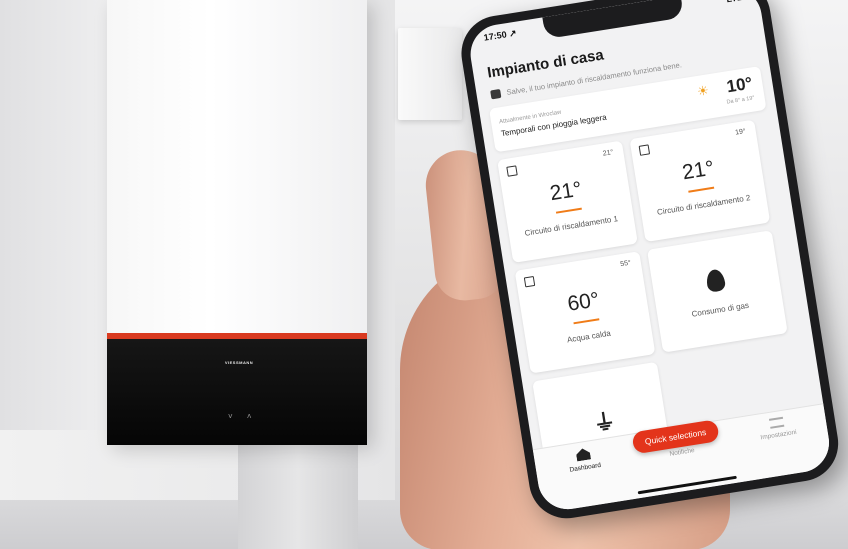 The height and width of the screenshot is (549, 848). What do you see at coordinates (298, 494) in the screenshot?
I see `boiler-pipe` at bounding box center [298, 494].